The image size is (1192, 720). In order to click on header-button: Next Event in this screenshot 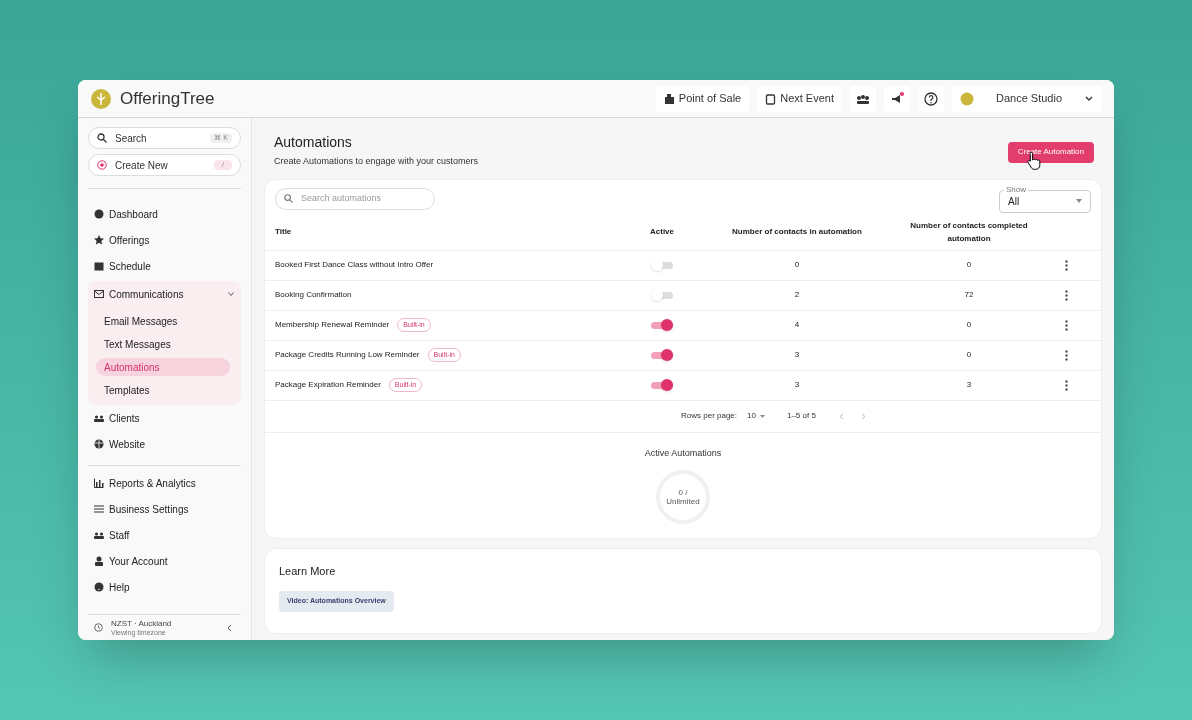, I will do `click(799, 98)`.